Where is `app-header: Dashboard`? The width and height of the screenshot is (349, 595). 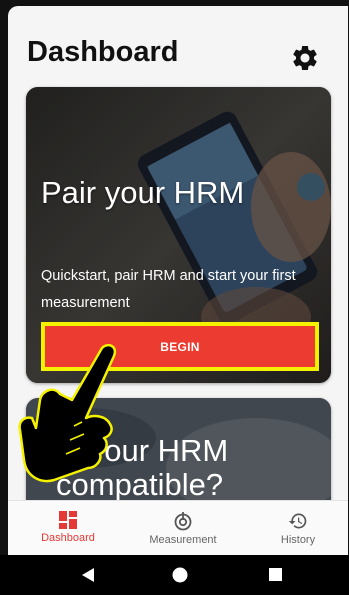 app-header: Dashboard is located at coordinates (178, 49).